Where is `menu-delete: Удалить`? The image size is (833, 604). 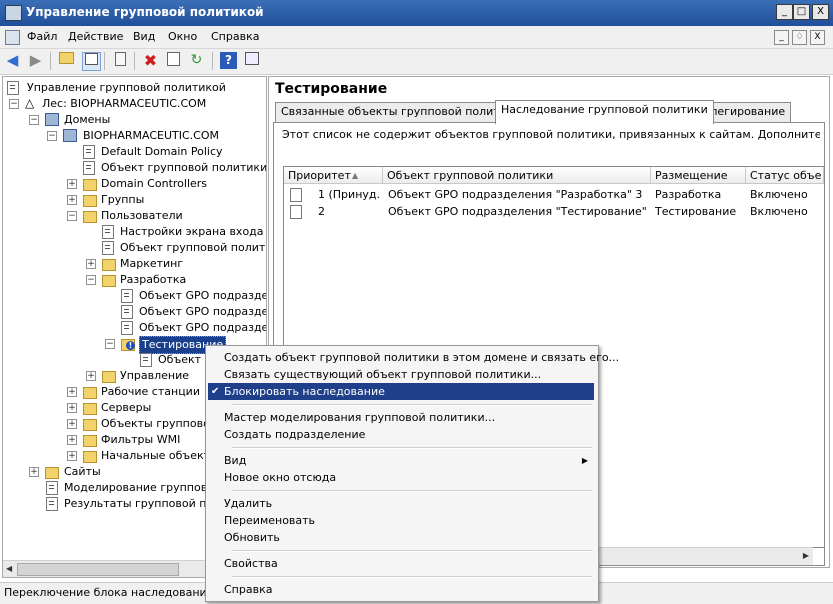 menu-delete: Удалить is located at coordinates (401, 503).